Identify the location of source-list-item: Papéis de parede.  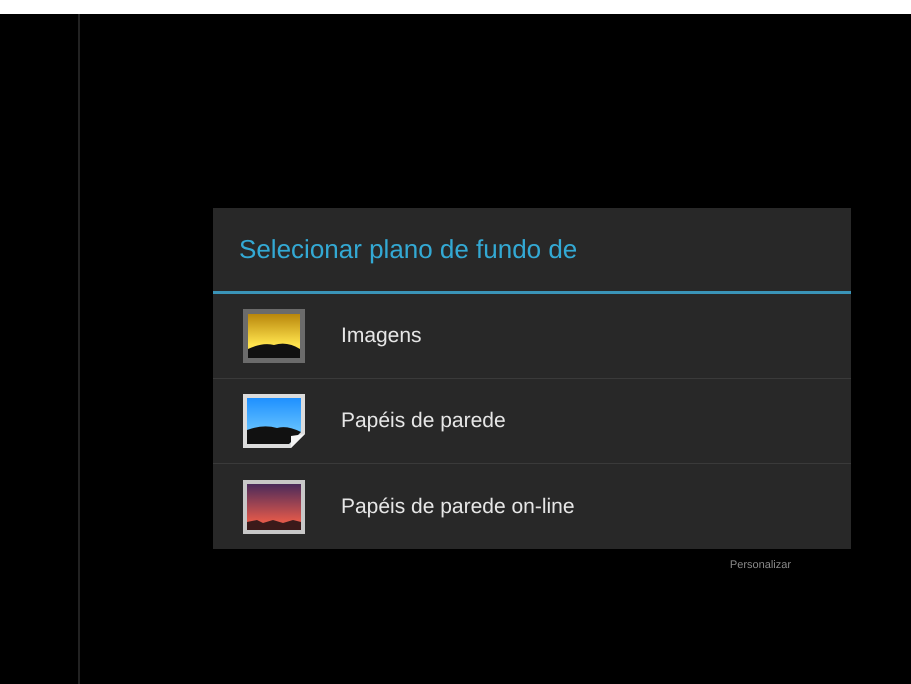
(532, 421).